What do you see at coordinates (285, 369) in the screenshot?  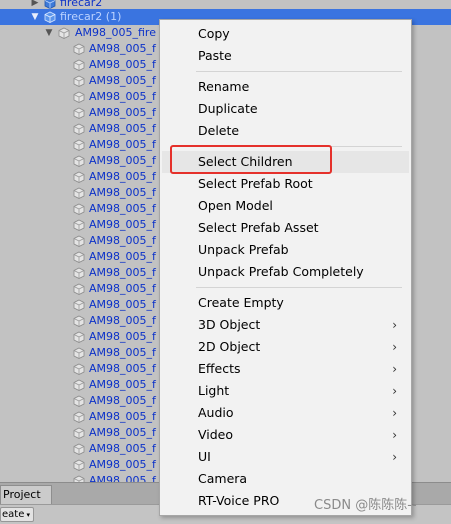 I see `menu-item-effects: Effects ›` at bounding box center [285, 369].